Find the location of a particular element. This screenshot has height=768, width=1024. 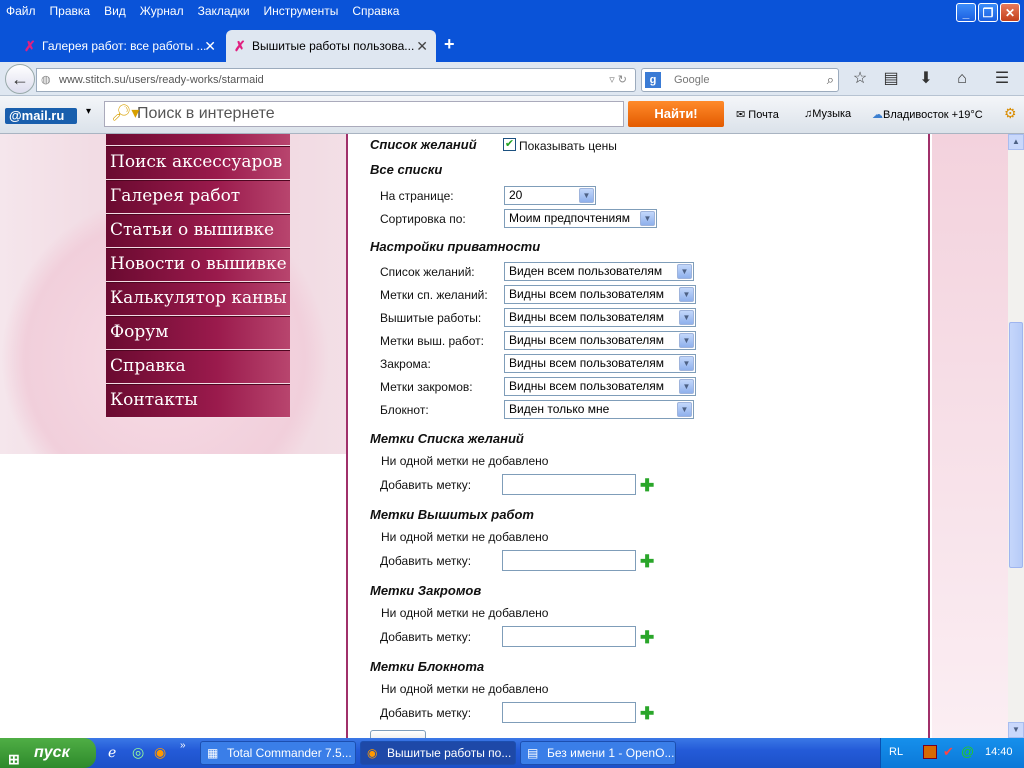

quicklaunch-chrome-icon: ◎ is located at coordinates (138, 752).